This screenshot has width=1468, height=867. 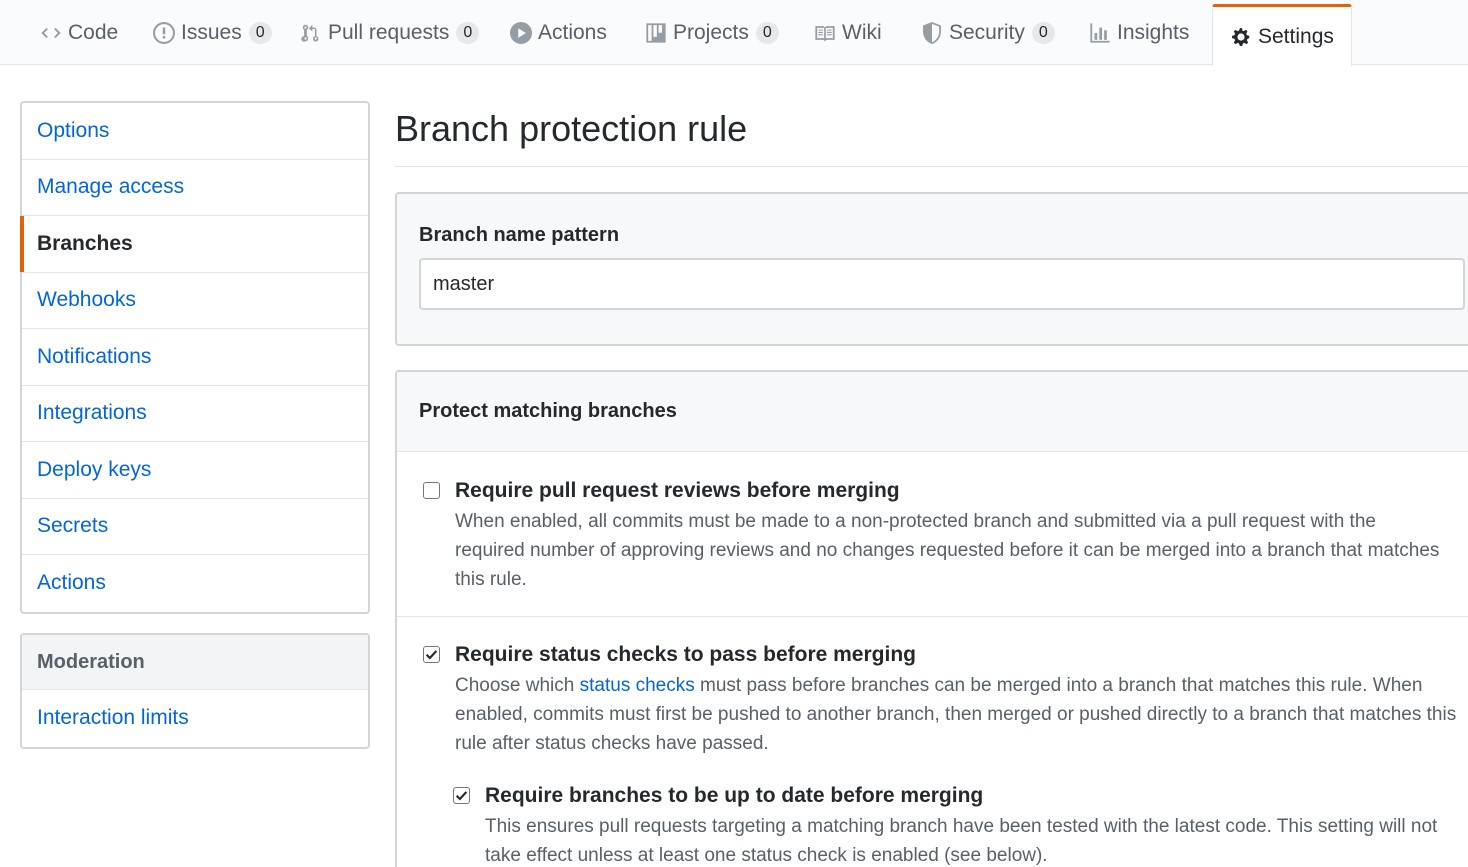 I want to click on sidebar-item-deploy-keys: Deploy keys, so click(x=195, y=470).